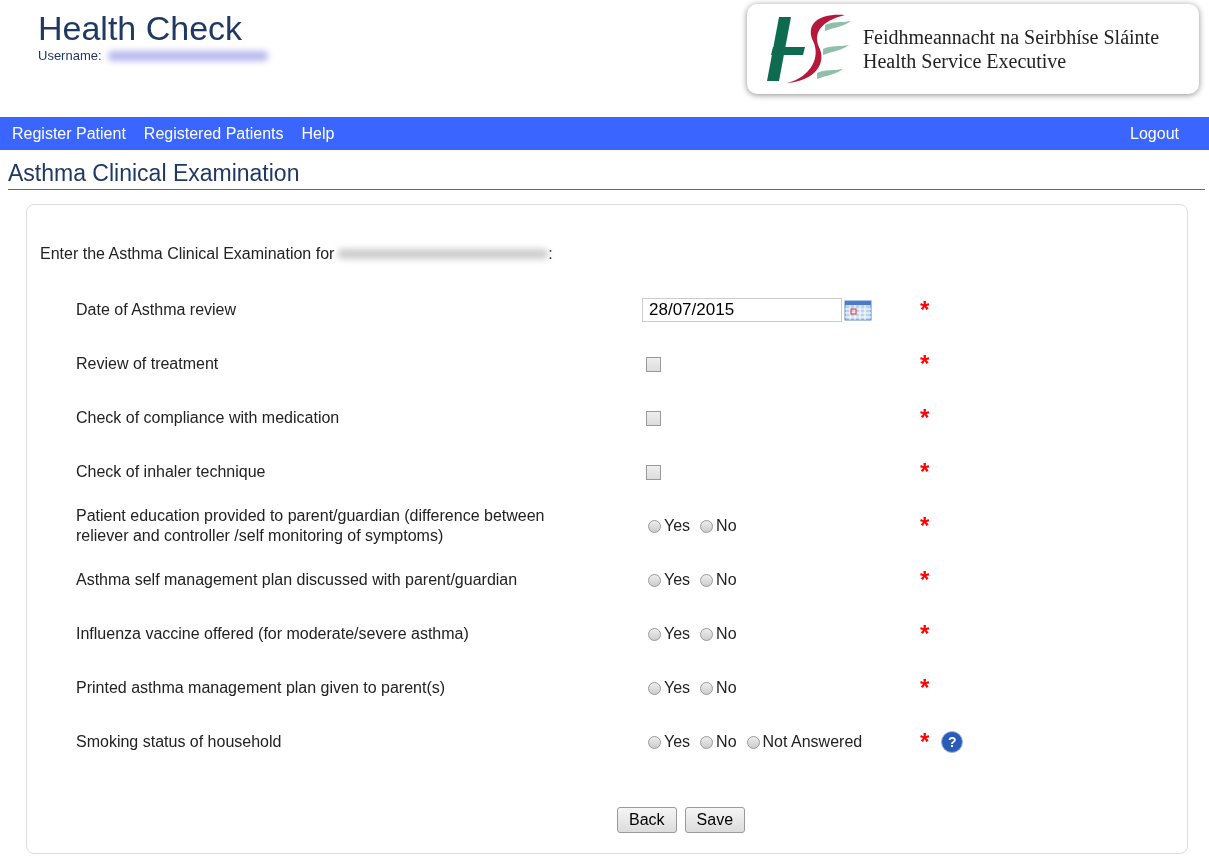 The width and height of the screenshot is (1209, 863). I want to click on field-label: Check of compliance with medication, so click(208, 418).